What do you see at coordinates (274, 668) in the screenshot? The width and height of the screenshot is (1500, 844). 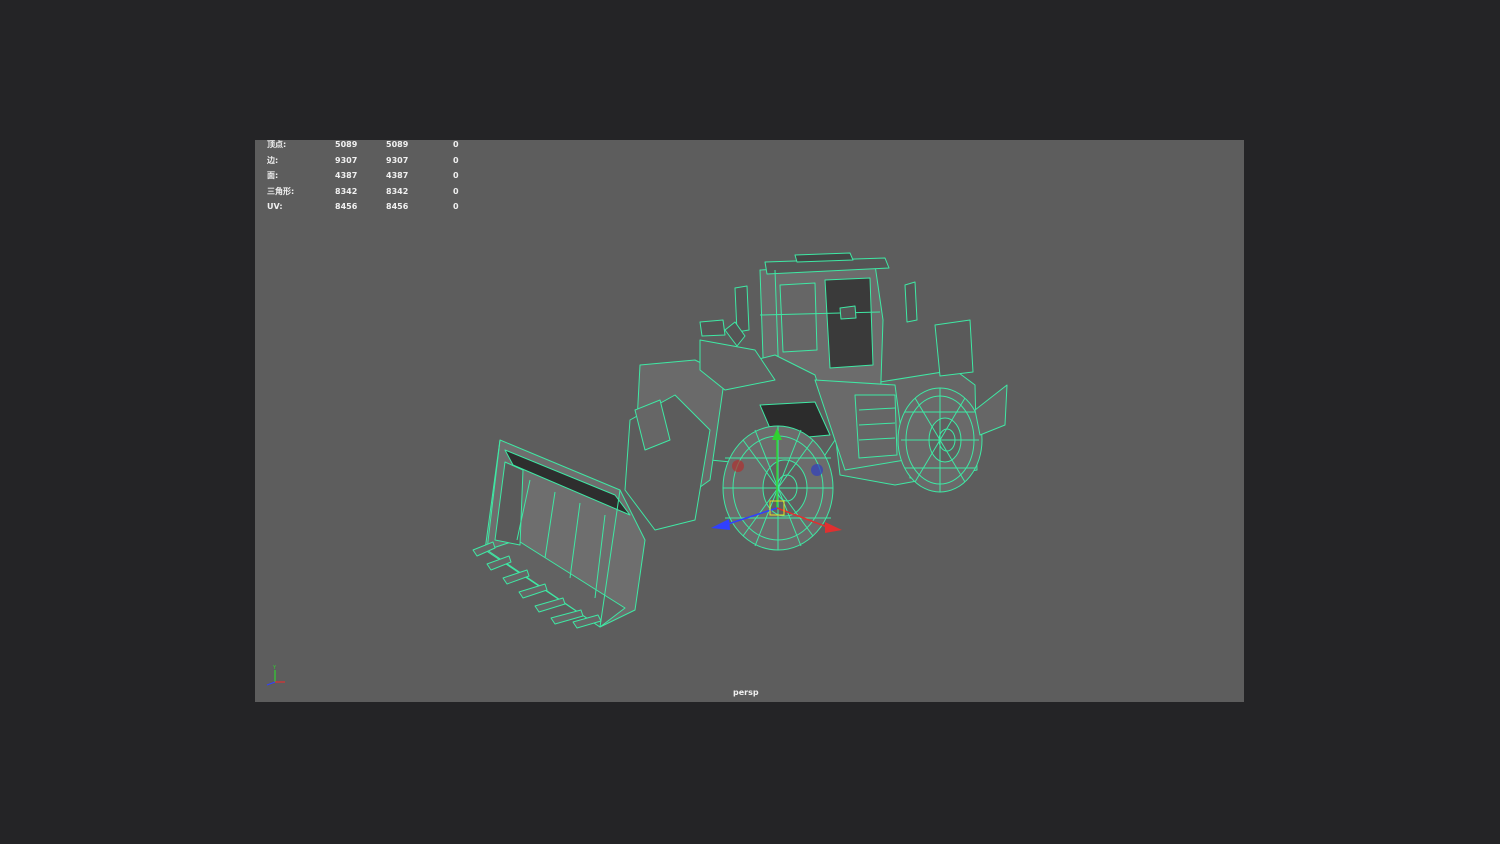 I see `svg-text: Y` at bounding box center [274, 668].